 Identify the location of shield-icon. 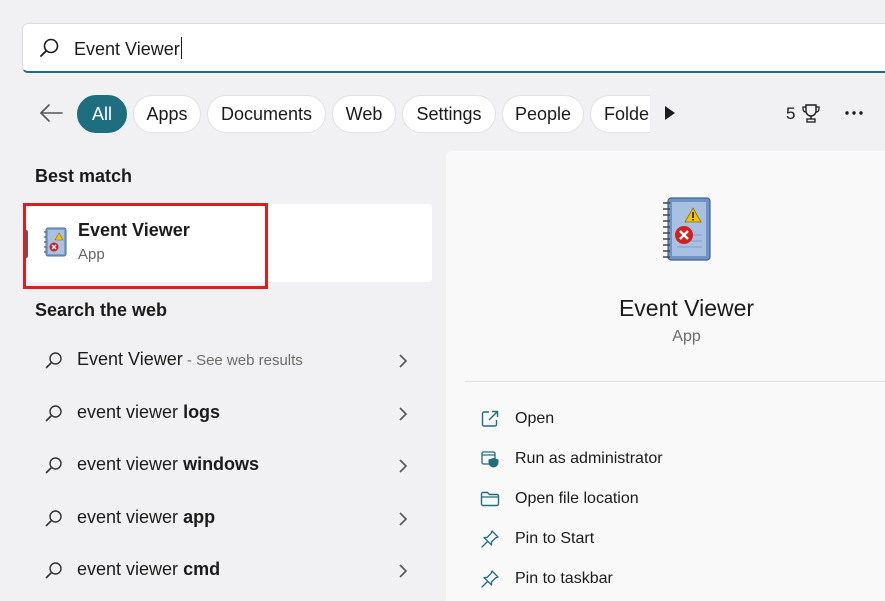
(490, 459).